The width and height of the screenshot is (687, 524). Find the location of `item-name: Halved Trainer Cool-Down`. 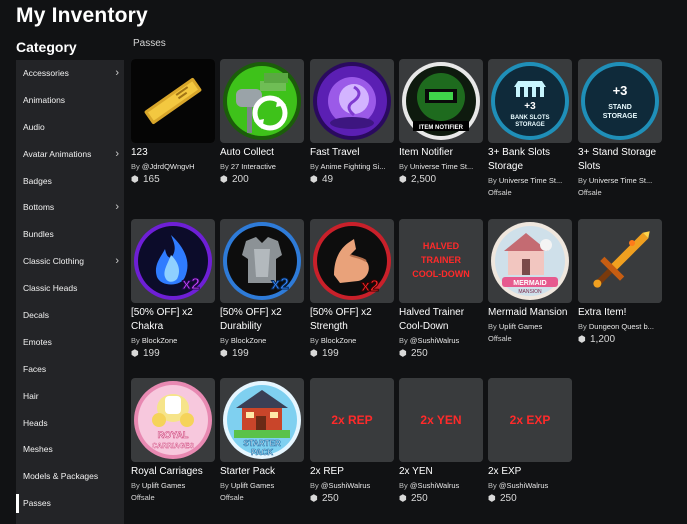

item-name: Halved Trainer Cool-Down is located at coordinates (441, 320).